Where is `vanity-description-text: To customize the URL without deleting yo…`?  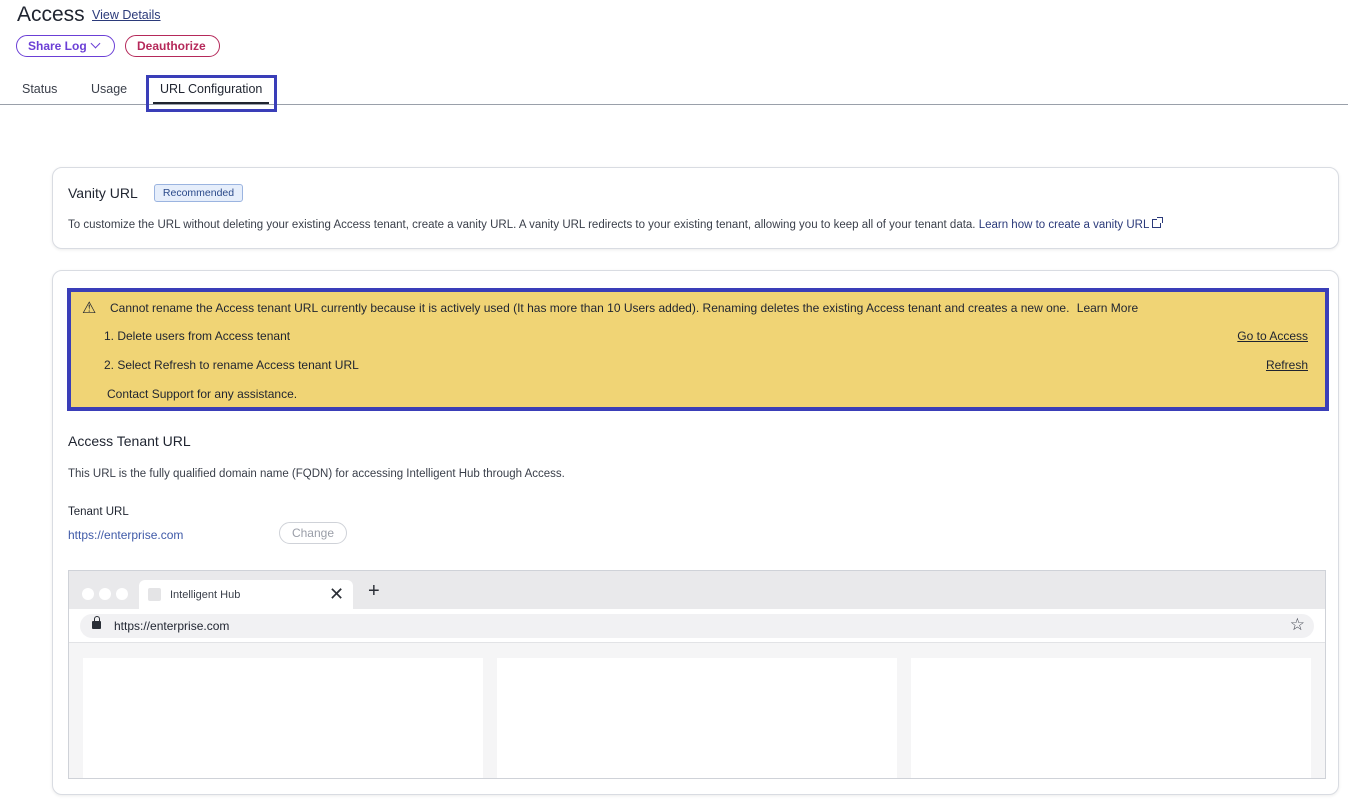
vanity-description-text: To customize the URL without deleting yo… is located at coordinates (522, 225).